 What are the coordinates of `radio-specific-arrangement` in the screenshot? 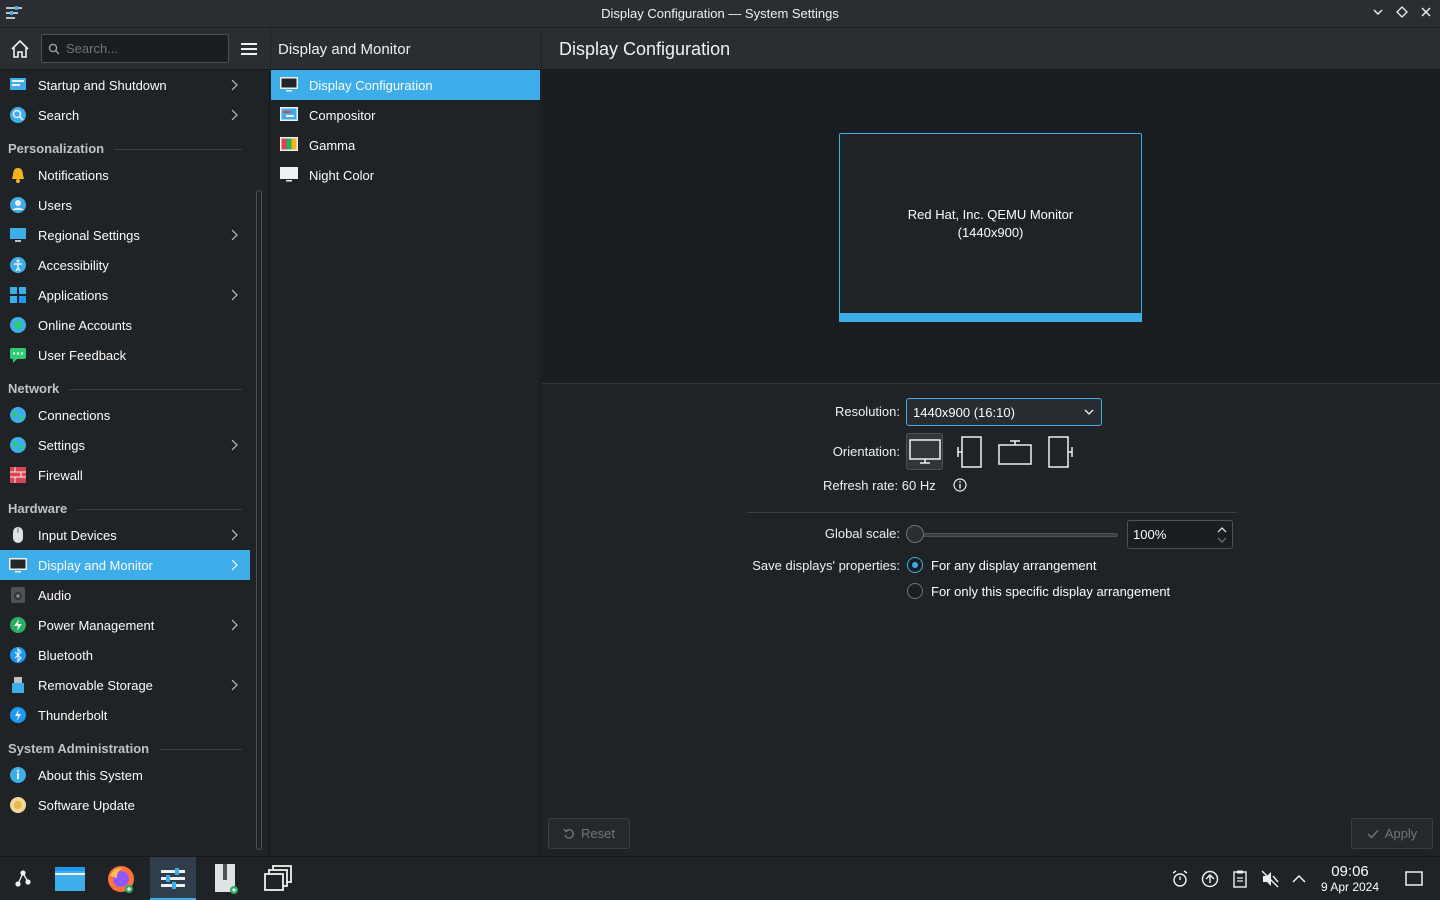 It's located at (915, 591).